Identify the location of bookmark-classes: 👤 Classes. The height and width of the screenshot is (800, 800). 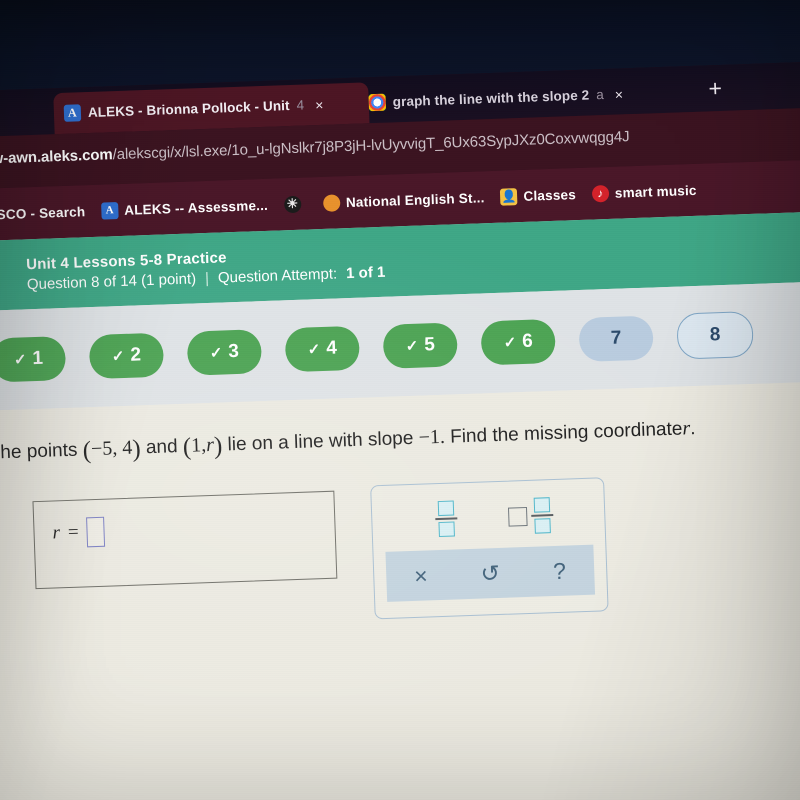
(538, 196).